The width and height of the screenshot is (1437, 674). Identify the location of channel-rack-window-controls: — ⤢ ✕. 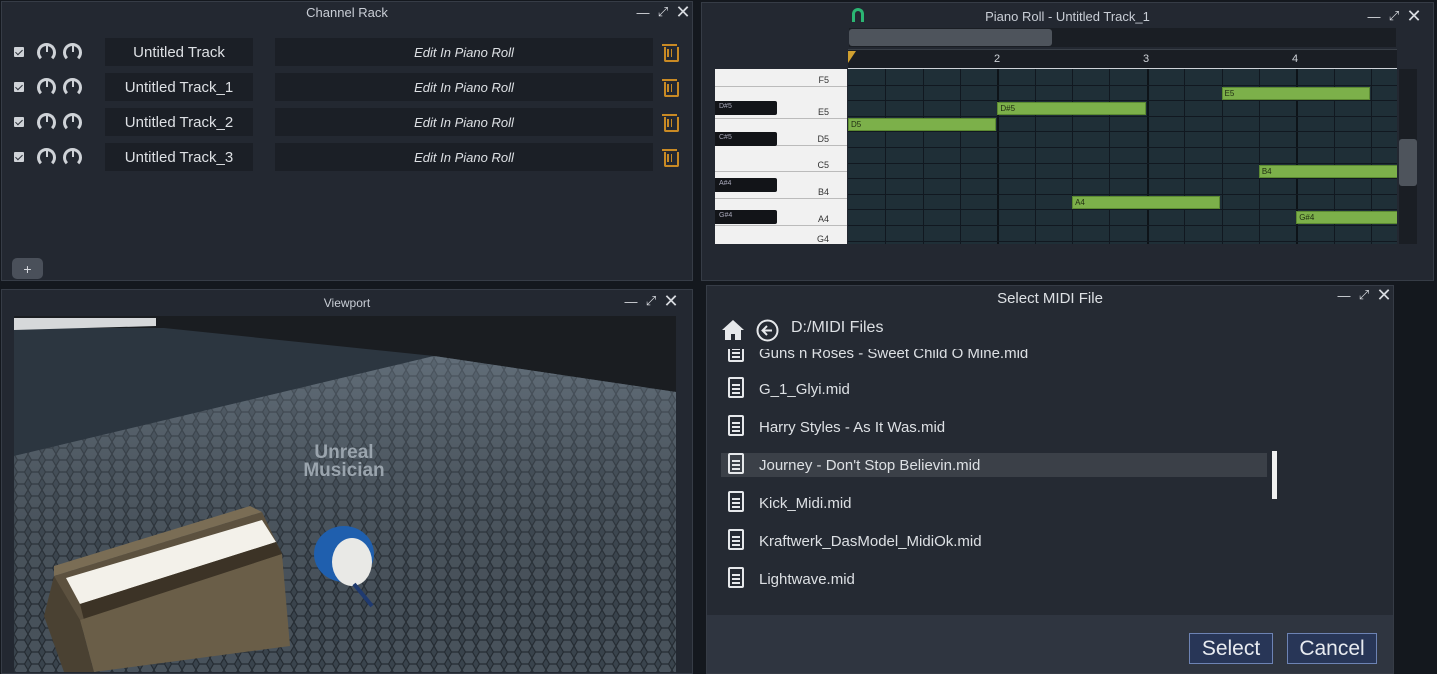
(663, 12).